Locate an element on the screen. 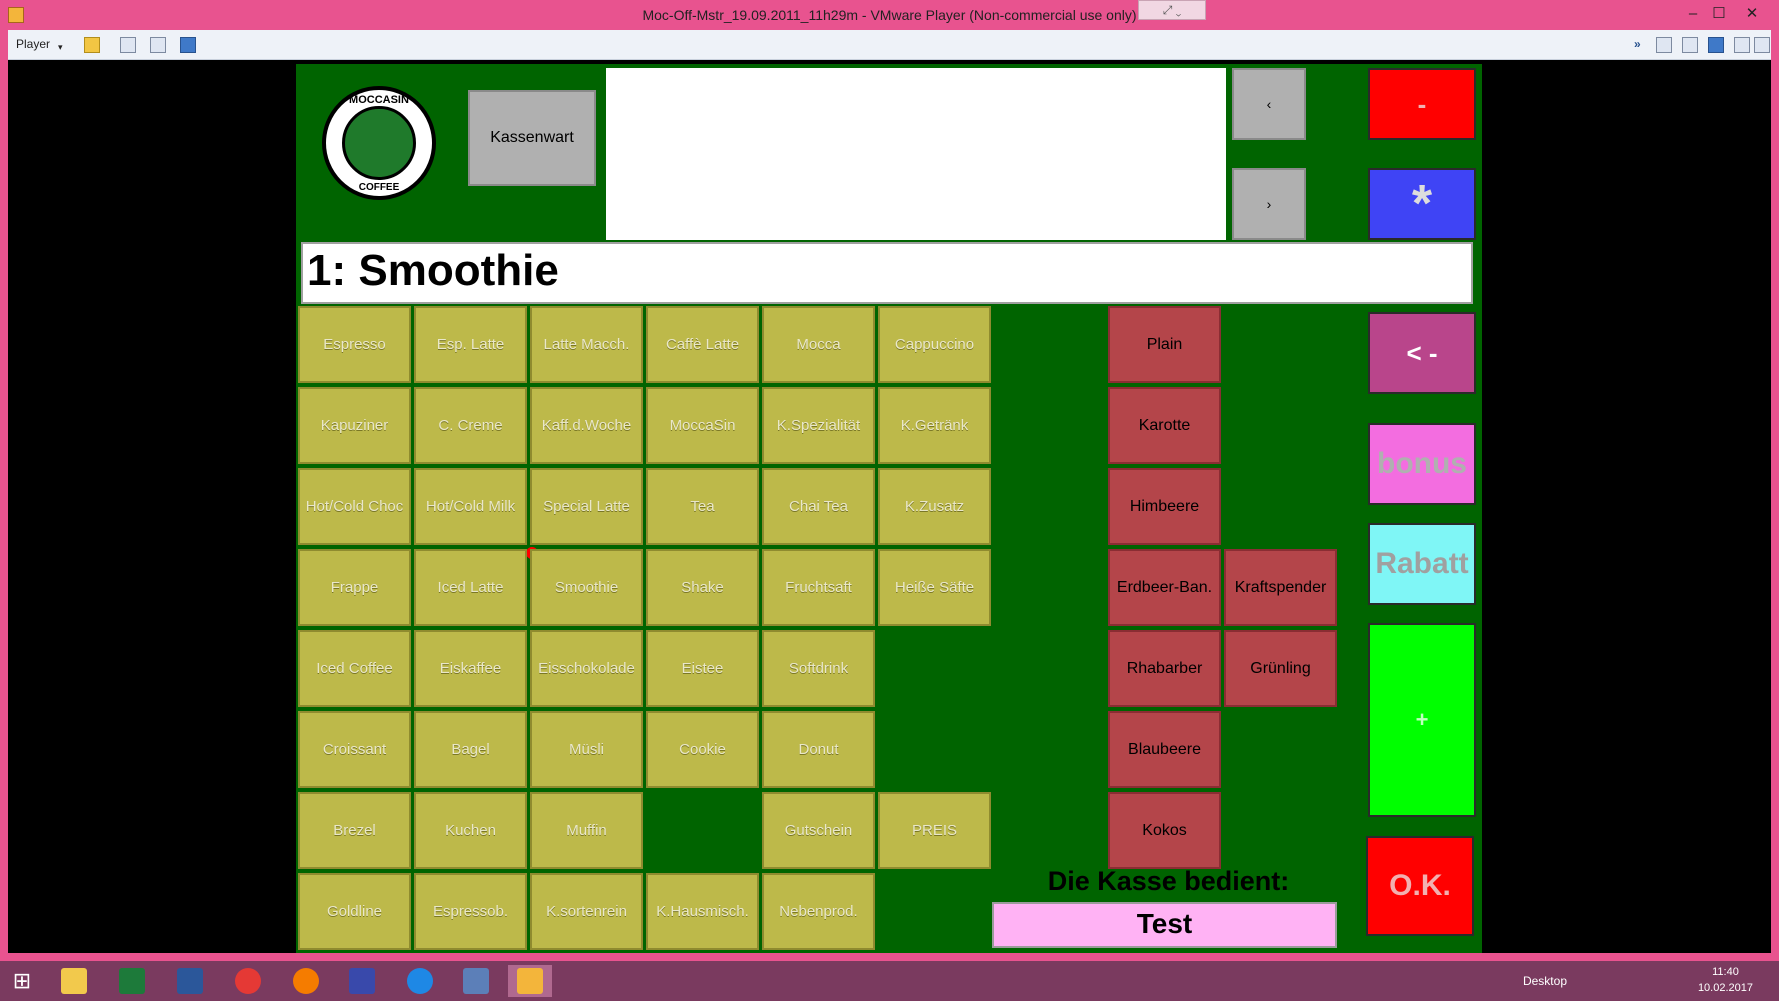 Image resolution: width=1779 pixels, height=1001 pixels. system-tray: Desktop 11:40 10.02.2017 is located at coordinates (1617, 981).